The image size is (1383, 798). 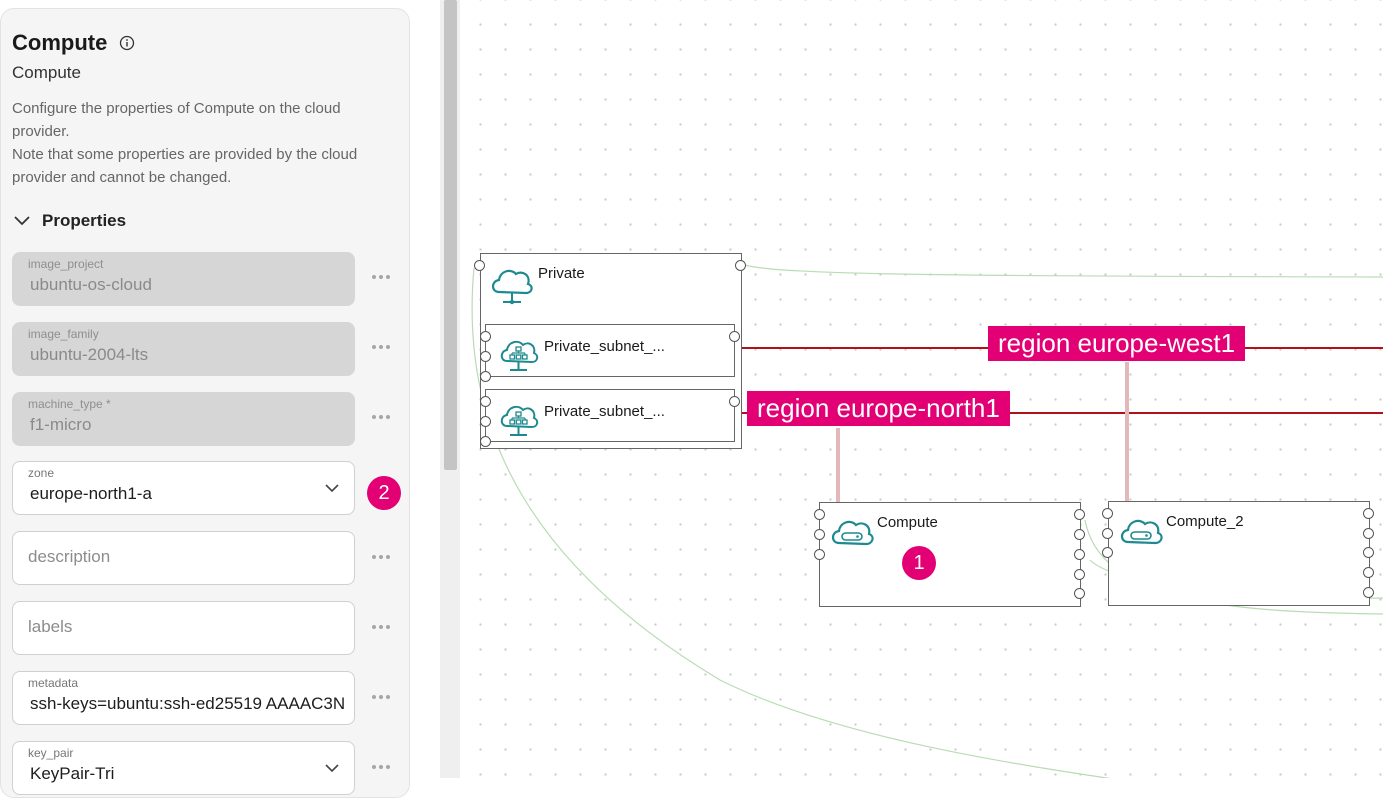 I want to click on field-placeholder: description, so click(x=69, y=556).